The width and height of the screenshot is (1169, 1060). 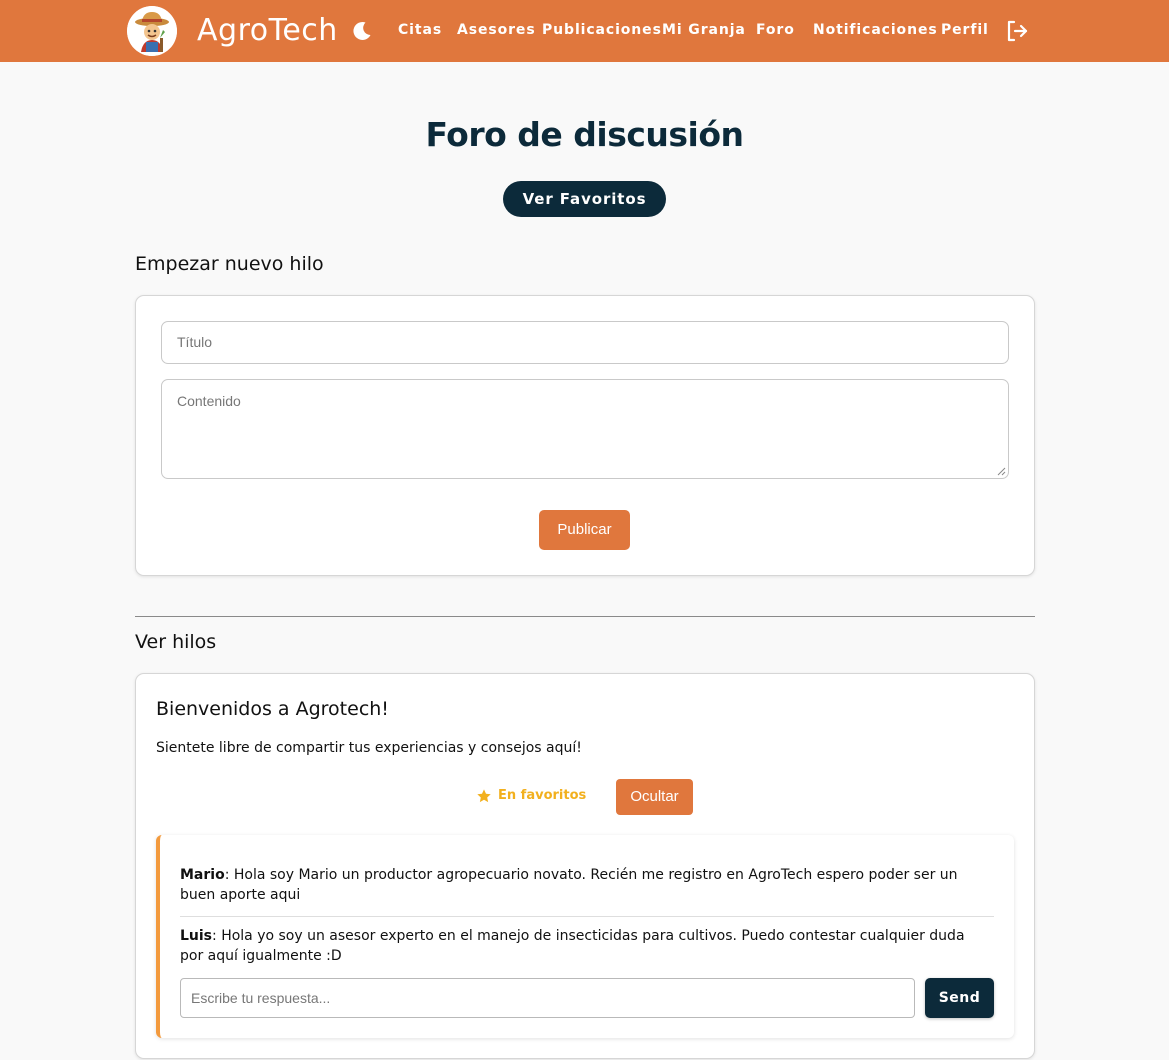 What do you see at coordinates (587, 916) in the screenshot?
I see `reply-divider` at bounding box center [587, 916].